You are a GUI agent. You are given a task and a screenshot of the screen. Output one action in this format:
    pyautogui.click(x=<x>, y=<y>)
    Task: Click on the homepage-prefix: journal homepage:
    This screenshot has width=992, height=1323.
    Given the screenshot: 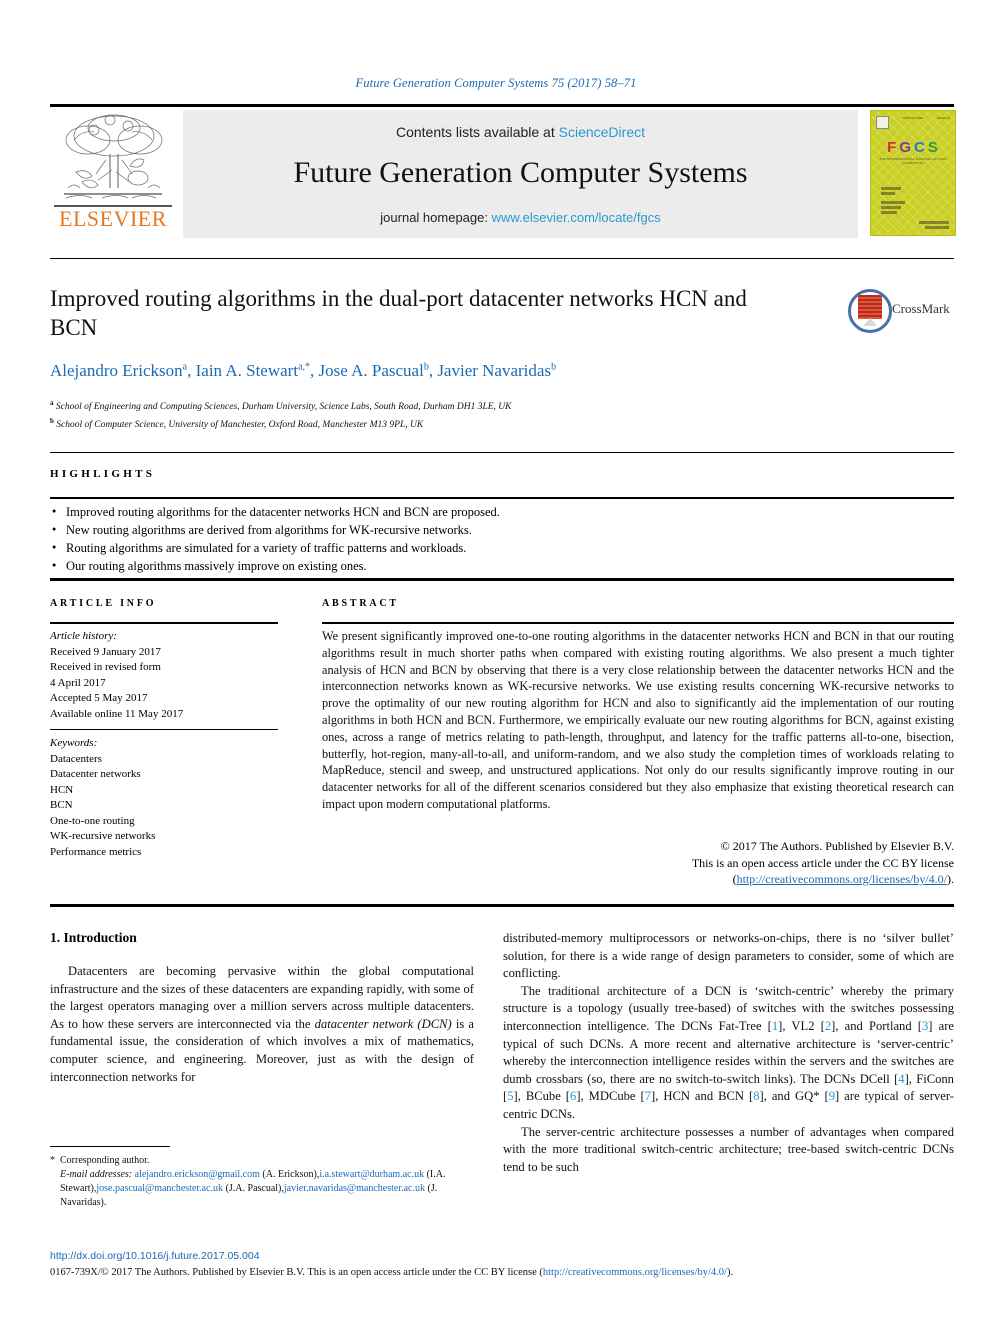 What is the action you would take?
    pyautogui.click(x=436, y=217)
    